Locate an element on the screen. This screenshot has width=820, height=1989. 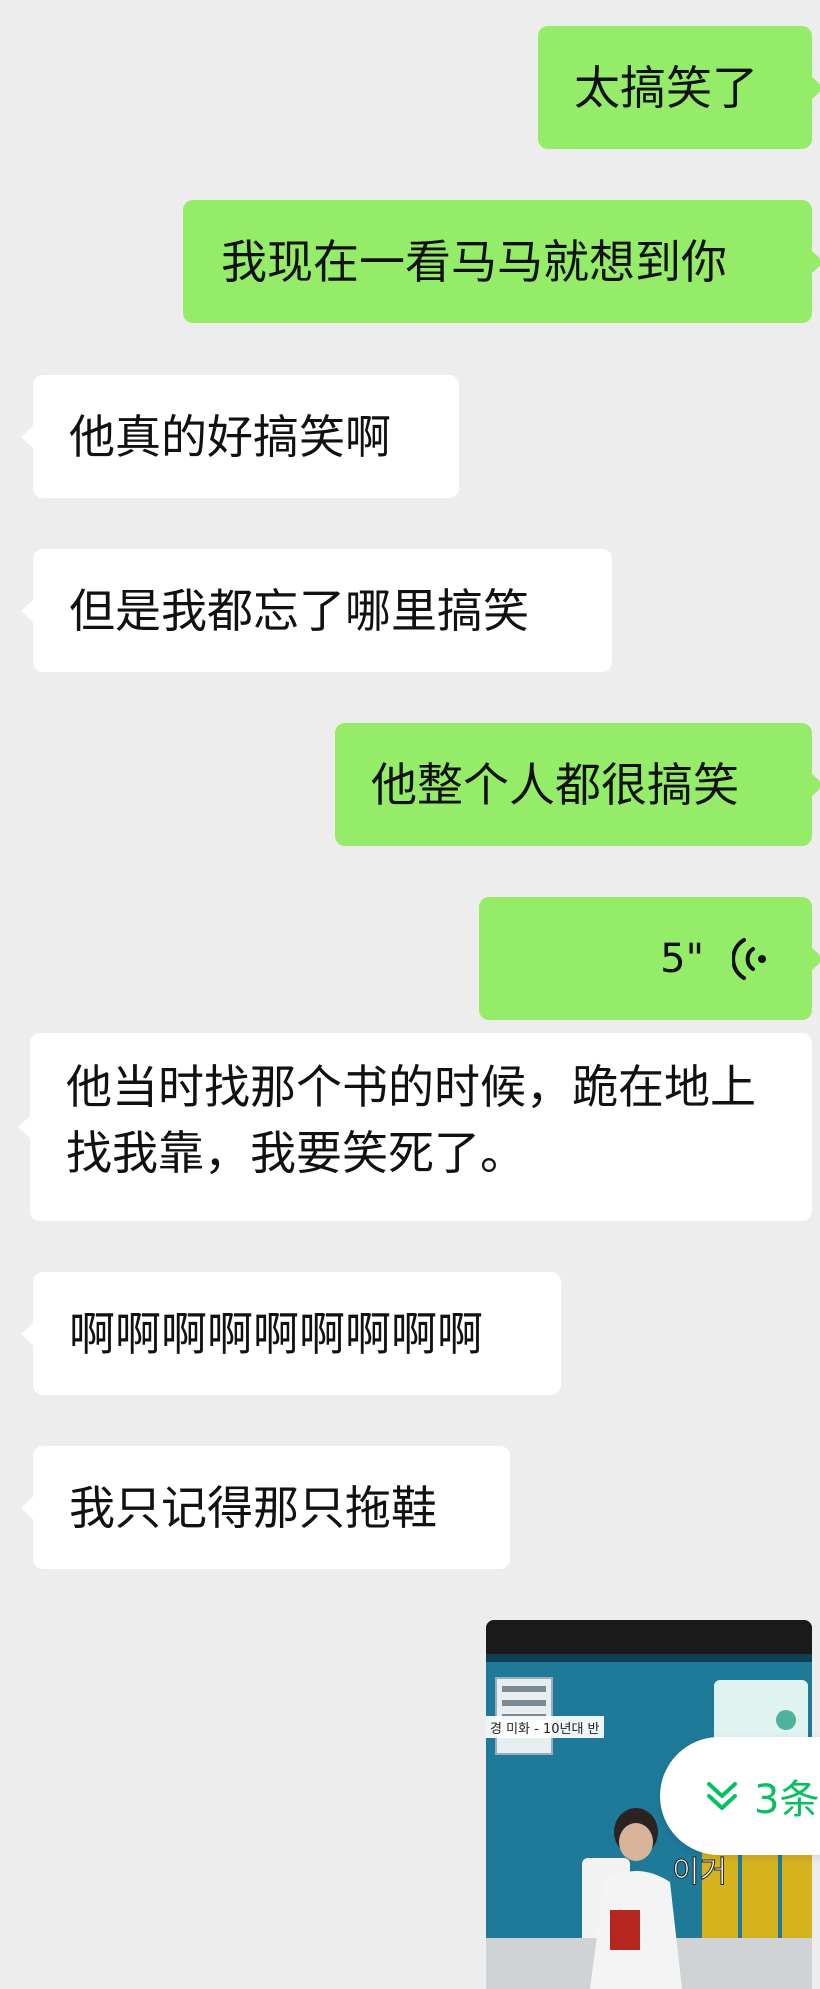
voice-duration: 5" is located at coordinates (682, 958).